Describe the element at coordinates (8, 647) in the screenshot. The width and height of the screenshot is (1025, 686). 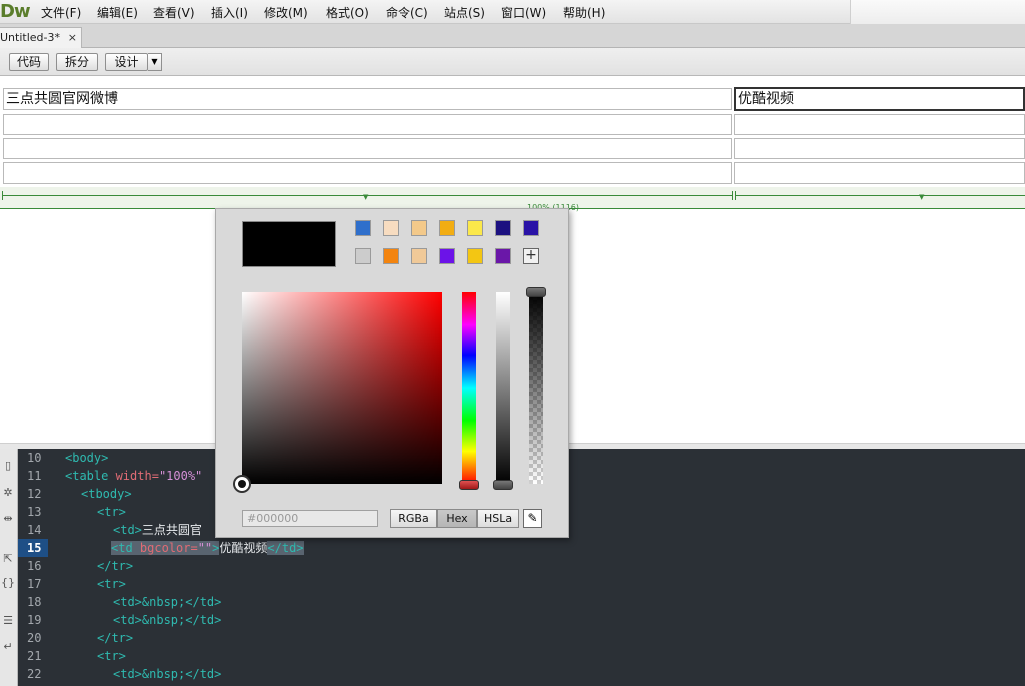
I see `word-wrap-icon: ↵` at that location.